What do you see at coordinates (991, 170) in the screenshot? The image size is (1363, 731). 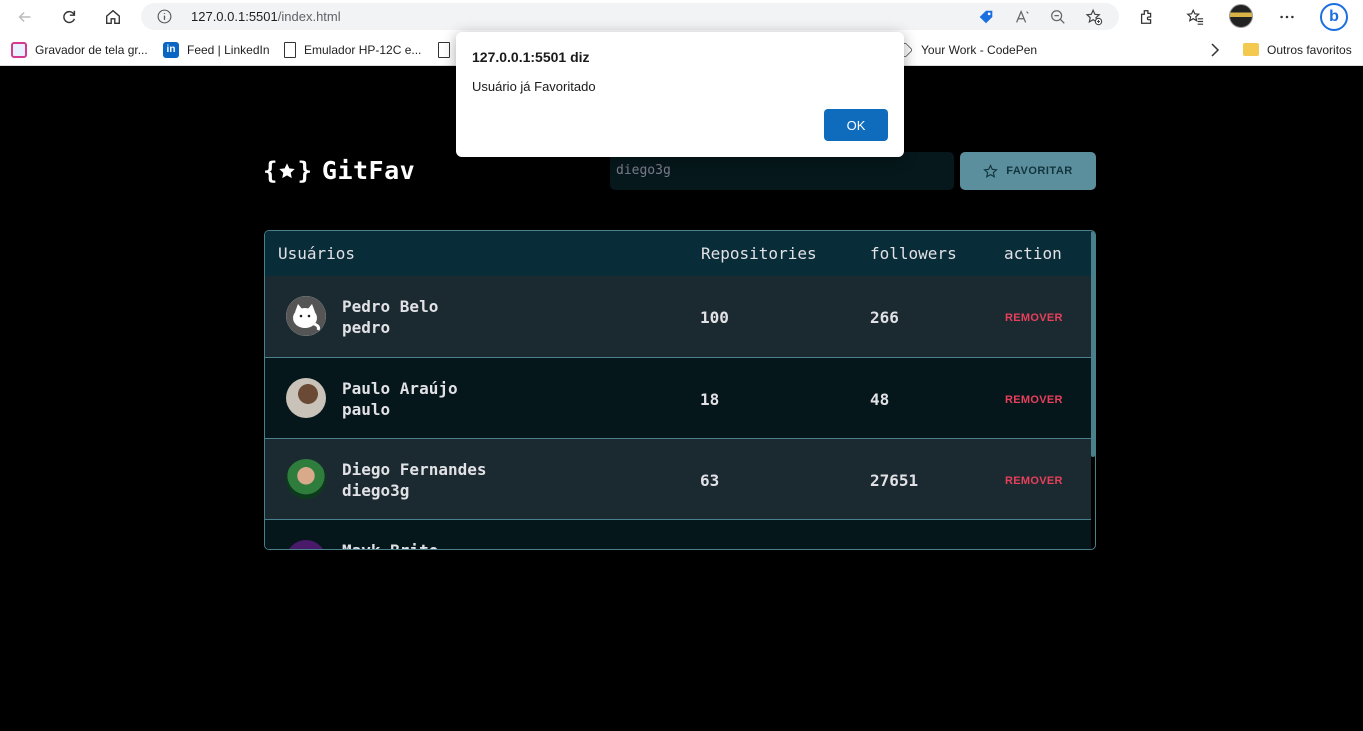 I see `star-outline-icon` at bounding box center [991, 170].